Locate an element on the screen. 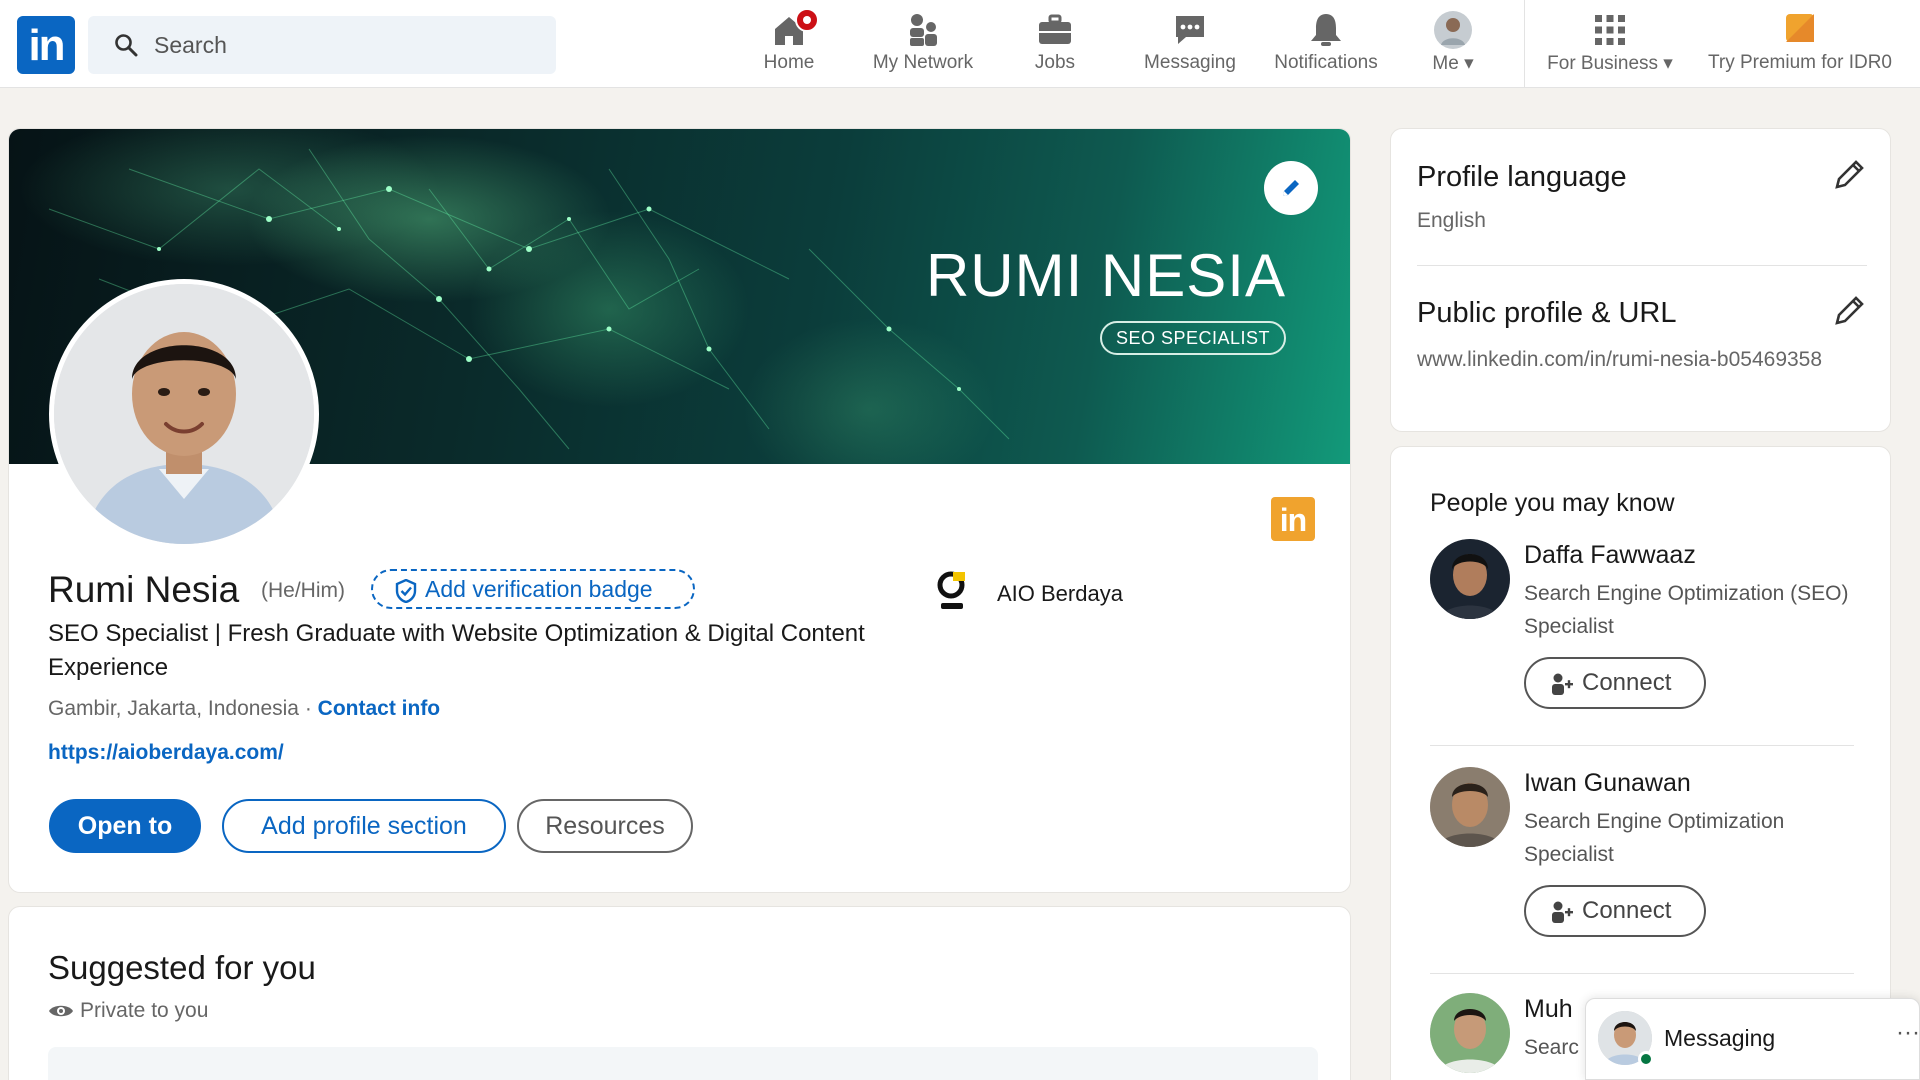 This screenshot has height=1080, width=1920. person-name: Iwan Gunawan is located at coordinates (1607, 783).